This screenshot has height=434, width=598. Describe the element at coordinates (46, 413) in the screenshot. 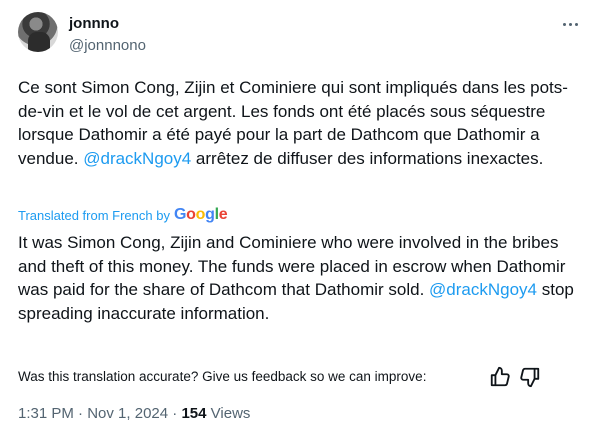

I see `tweet-time: 1:31 PM` at that location.